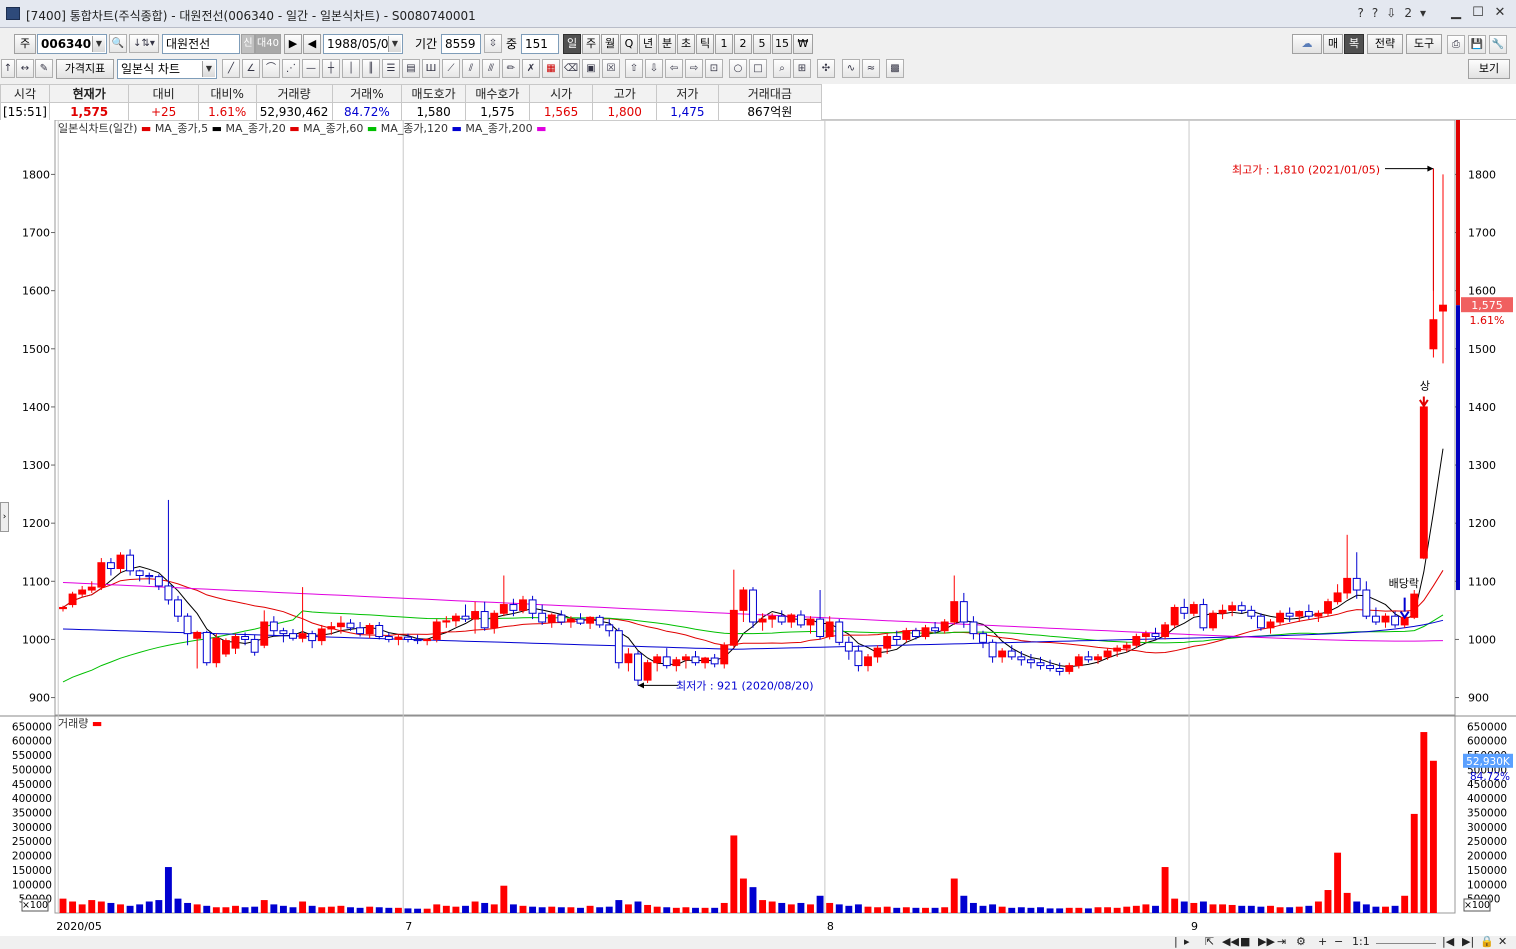 This screenshot has width=1516, height=949. What do you see at coordinates (431, 68) in the screenshot?
I see `gann-tool-icon: Ш` at bounding box center [431, 68].